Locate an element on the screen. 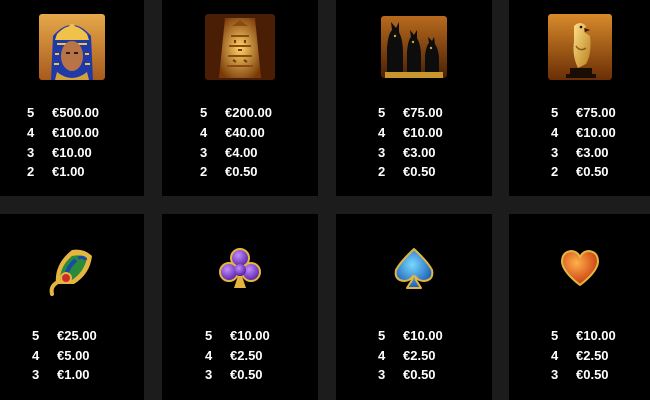  golden-falcon-symbol-icon is located at coordinates (579, 47).